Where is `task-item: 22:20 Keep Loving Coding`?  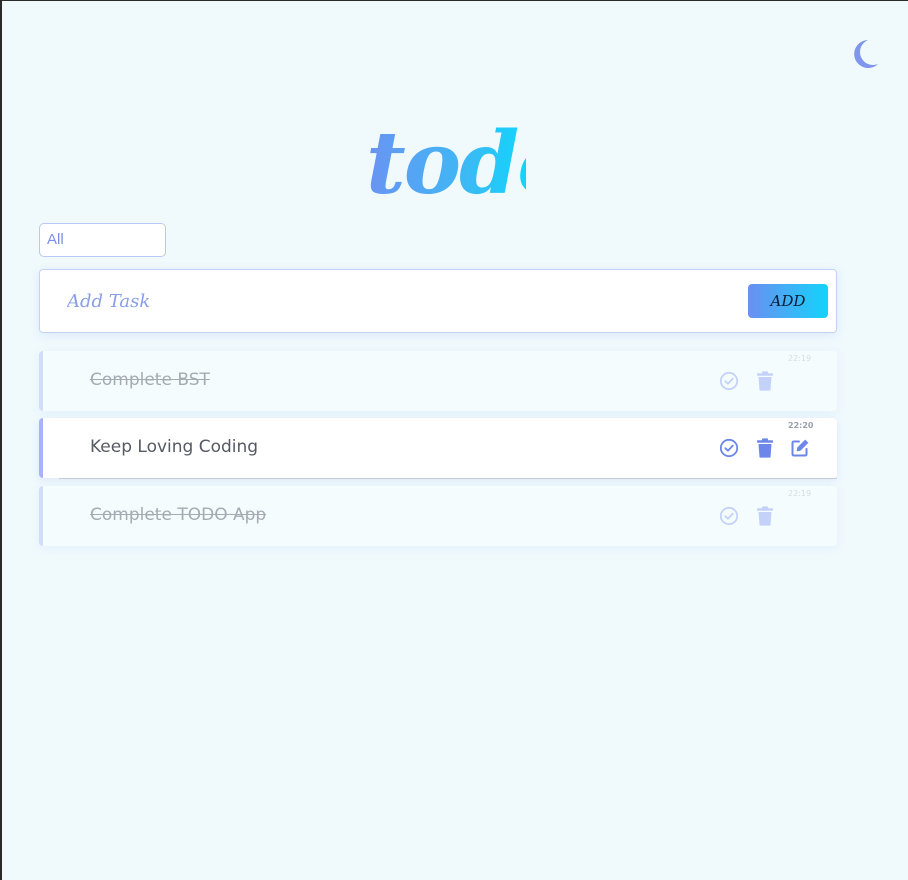
task-item: 22:20 Keep Loving Coding is located at coordinates (438, 448).